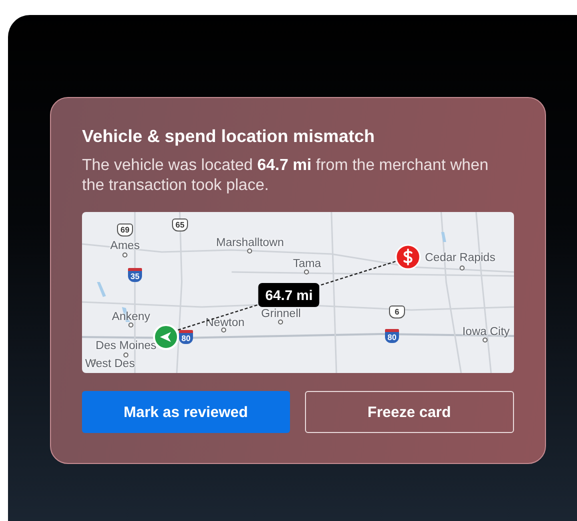  I want to click on place-label: Ames, so click(125, 246).